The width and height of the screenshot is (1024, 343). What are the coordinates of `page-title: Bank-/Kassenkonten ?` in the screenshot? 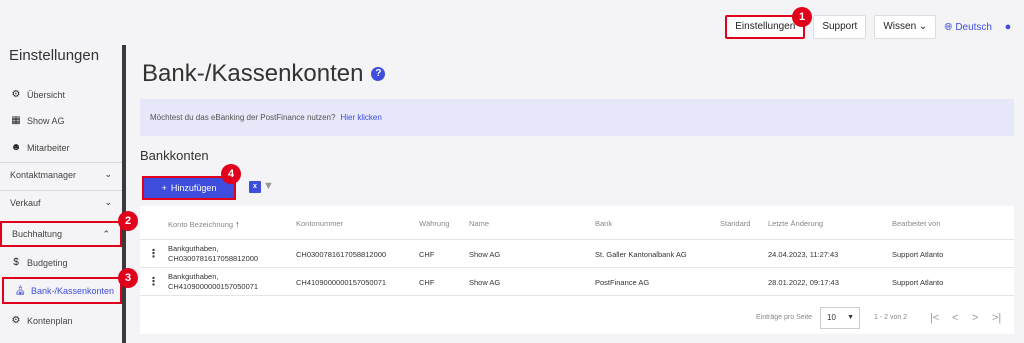 It's located at (264, 74).